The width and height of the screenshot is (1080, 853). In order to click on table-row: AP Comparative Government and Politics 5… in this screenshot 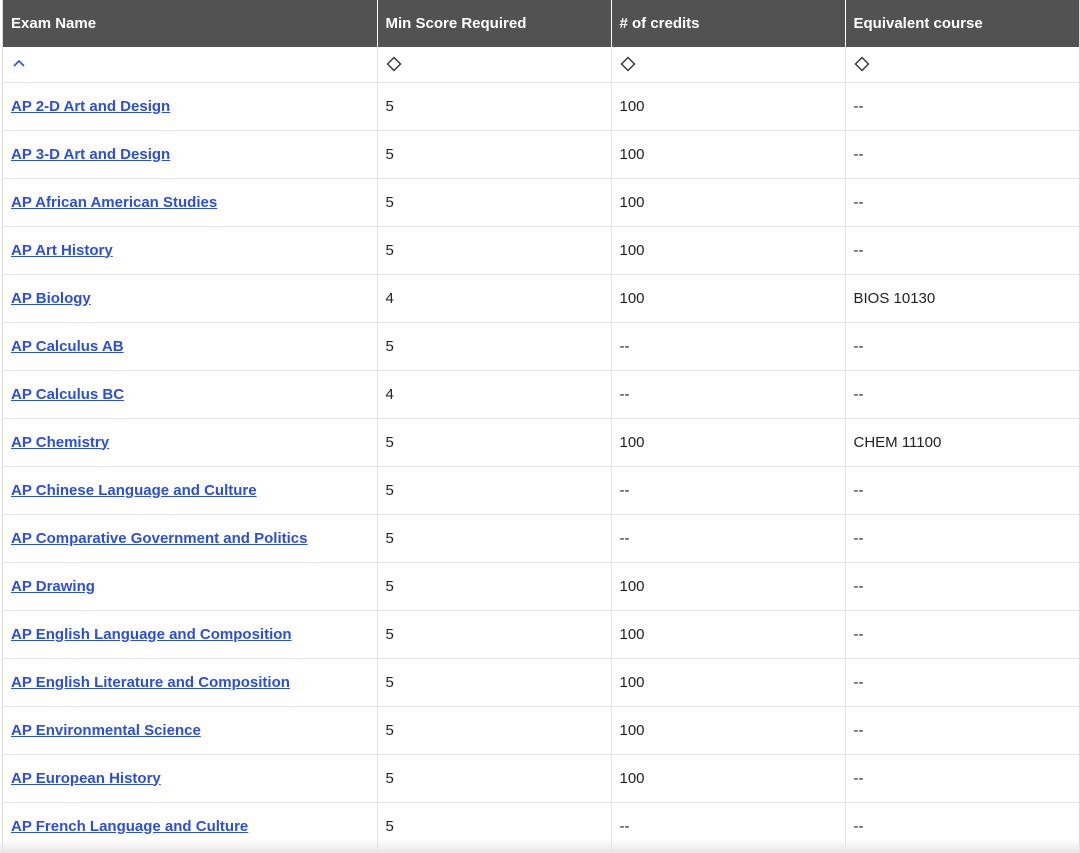, I will do `click(541, 538)`.